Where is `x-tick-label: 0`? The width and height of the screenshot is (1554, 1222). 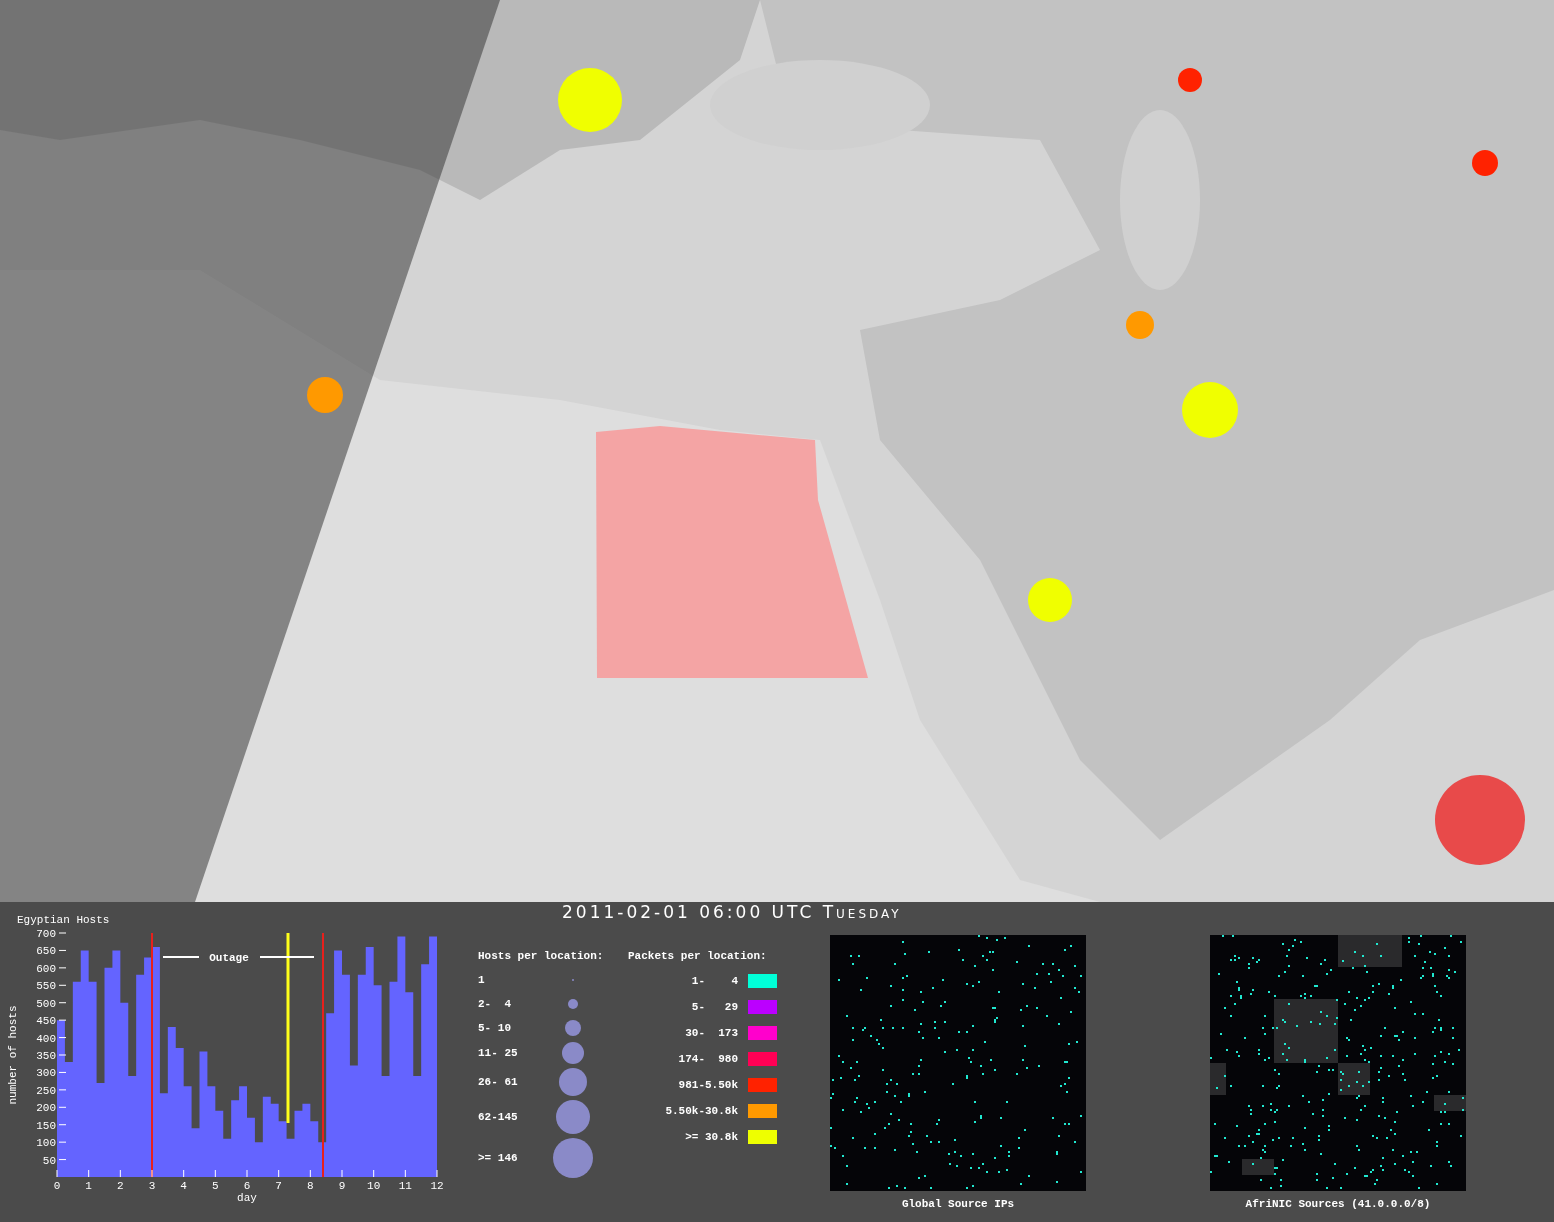
x-tick-label: 0 is located at coordinates (57, 1186).